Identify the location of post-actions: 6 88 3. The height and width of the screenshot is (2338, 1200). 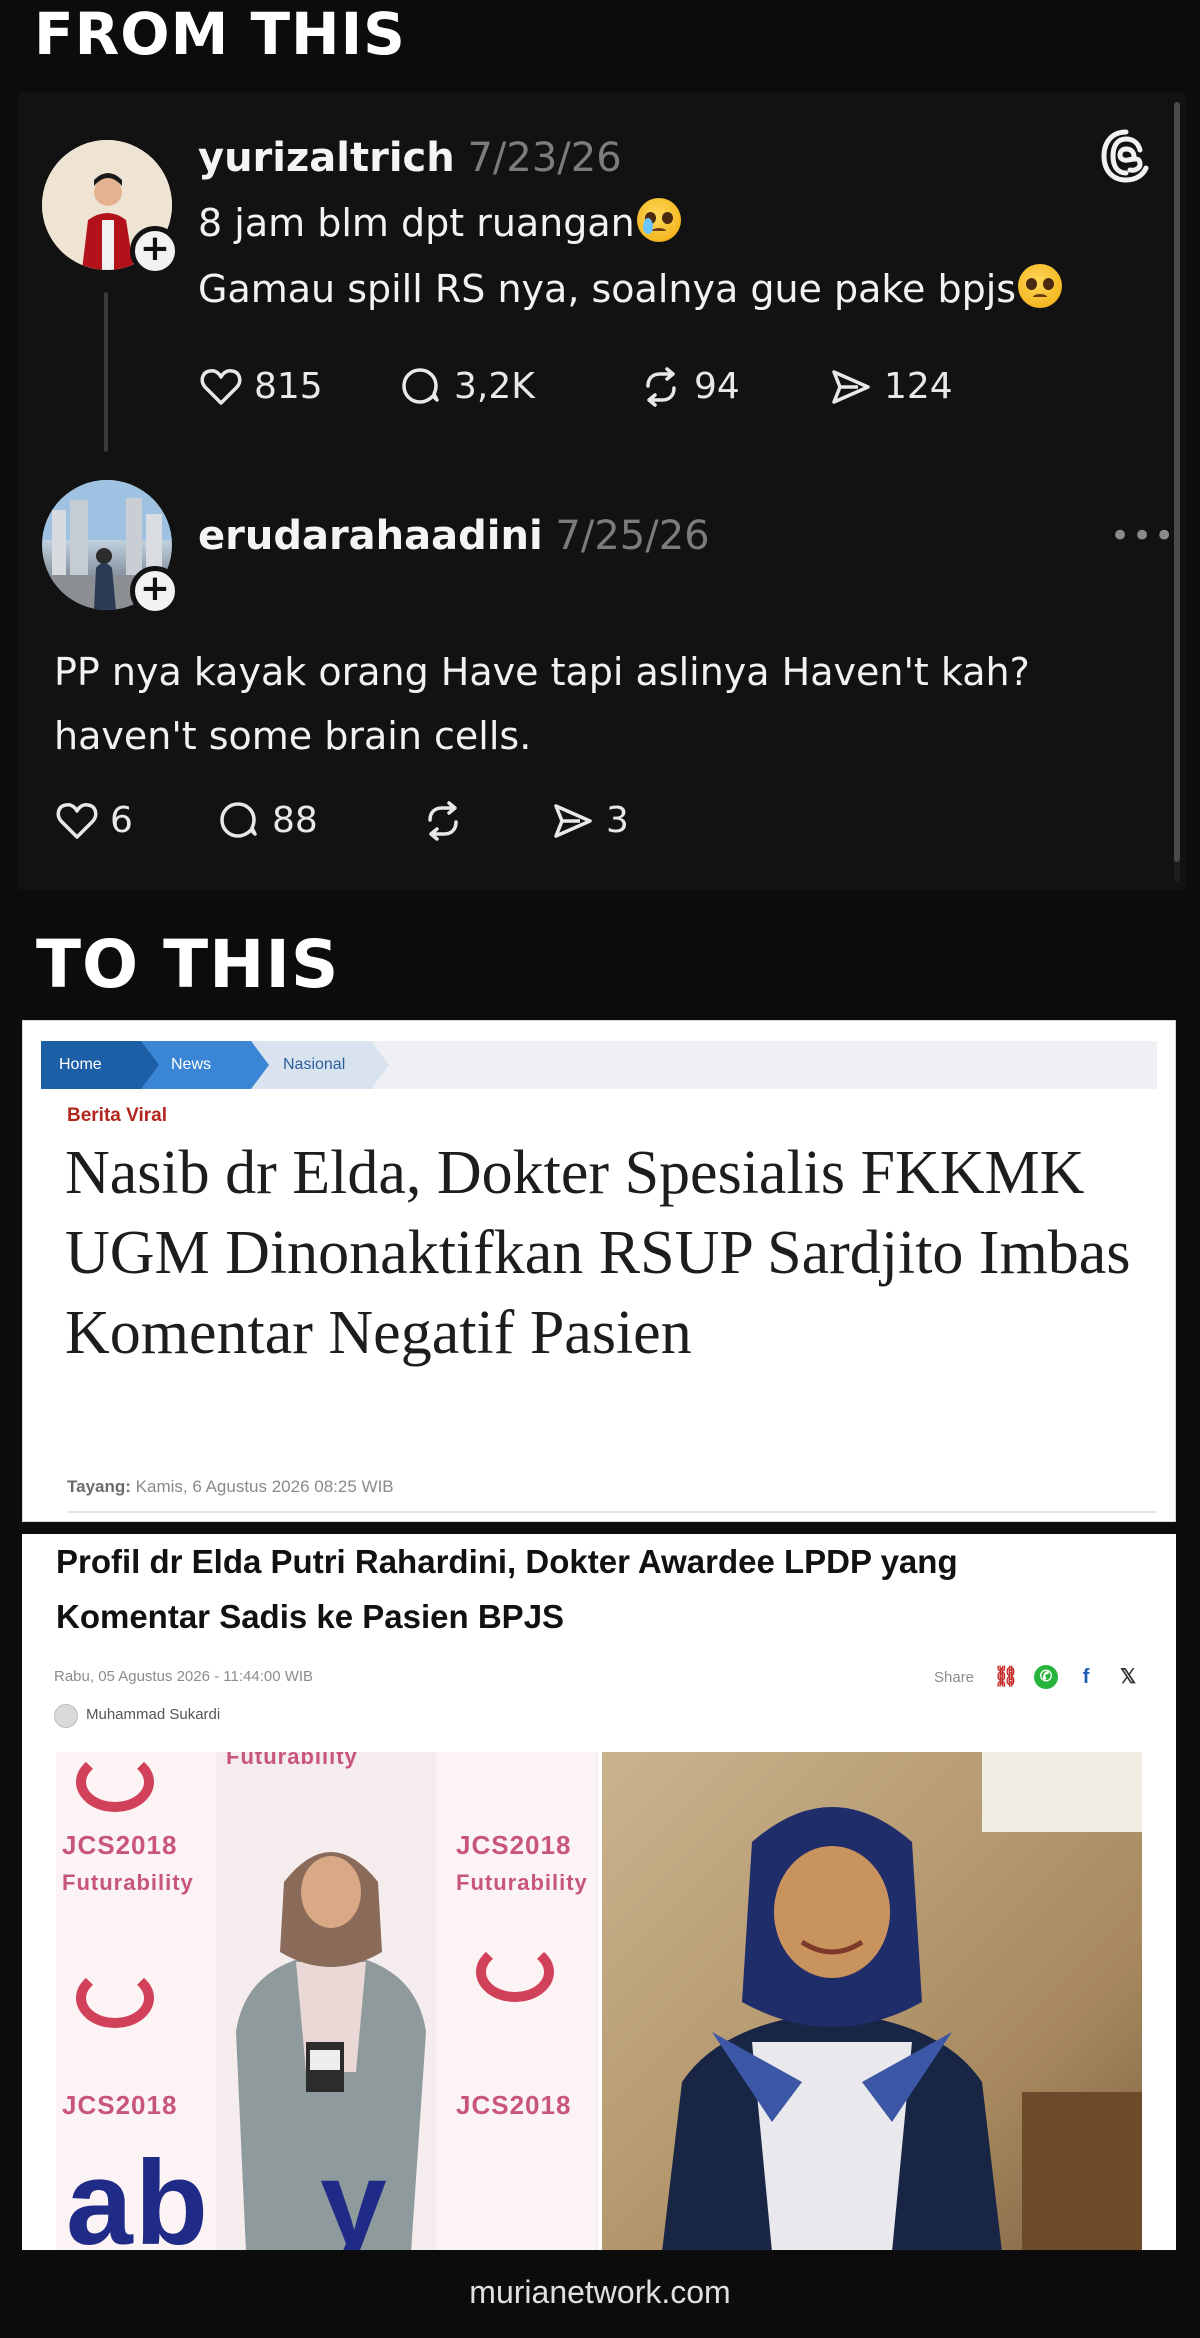
(504, 822).